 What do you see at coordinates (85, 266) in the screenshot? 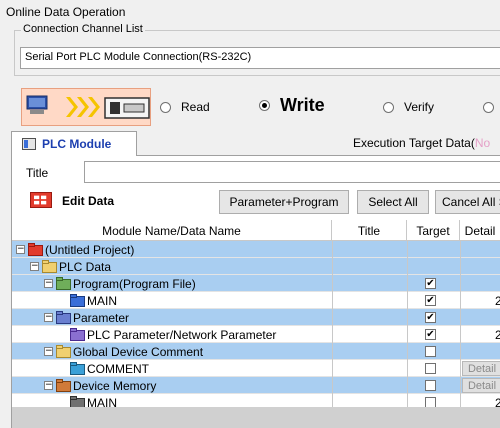
I see `row-name-label: PLC Data` at bounding box center [85, 266].